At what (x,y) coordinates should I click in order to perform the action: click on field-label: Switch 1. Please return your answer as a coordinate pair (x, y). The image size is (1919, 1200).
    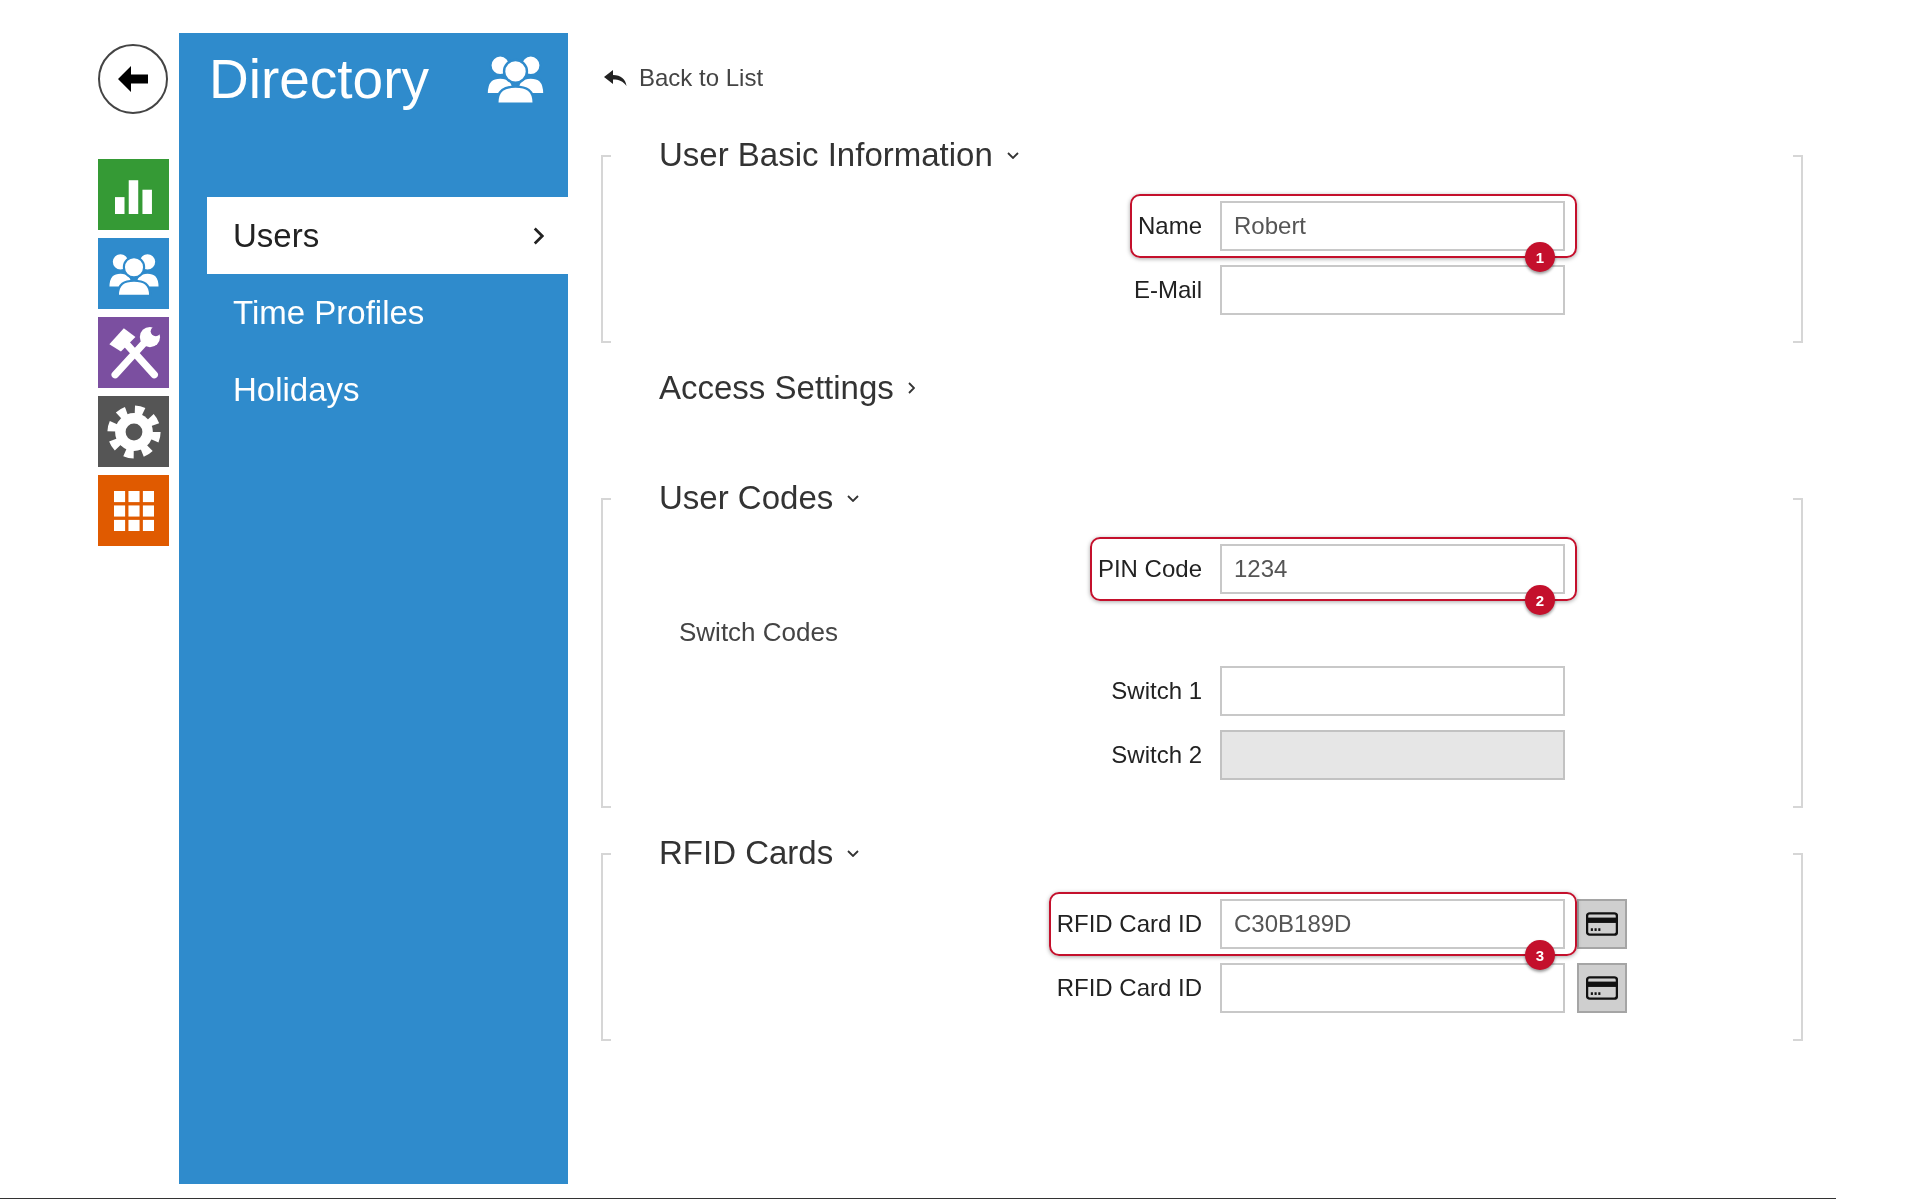
    Looking at the image, I should click on (1156, 691).